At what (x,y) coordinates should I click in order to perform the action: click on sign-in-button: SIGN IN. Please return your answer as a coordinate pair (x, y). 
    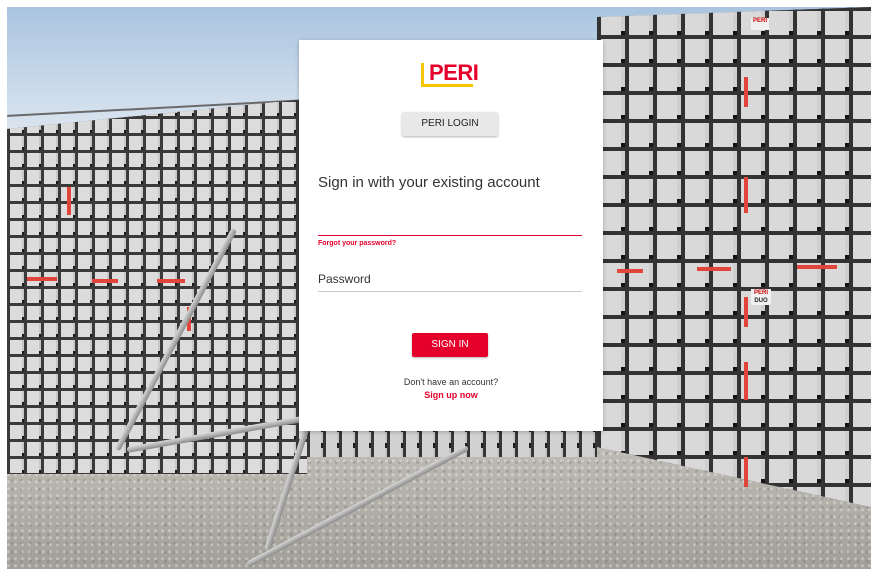
    Looking at the image, I should click on (450, 345).